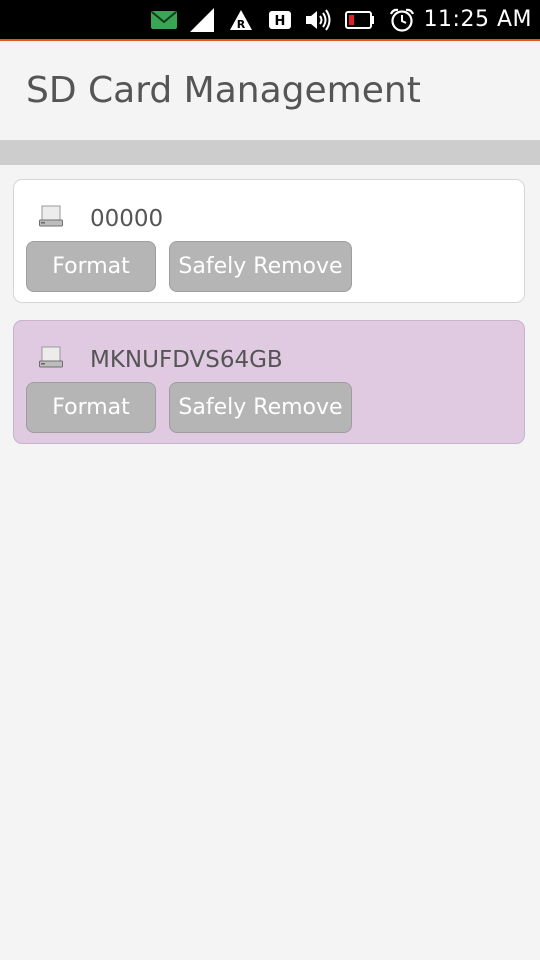  Describe the element at coordinates (360, 20) in the screenshot. I see `battery-low-icon` at that location.